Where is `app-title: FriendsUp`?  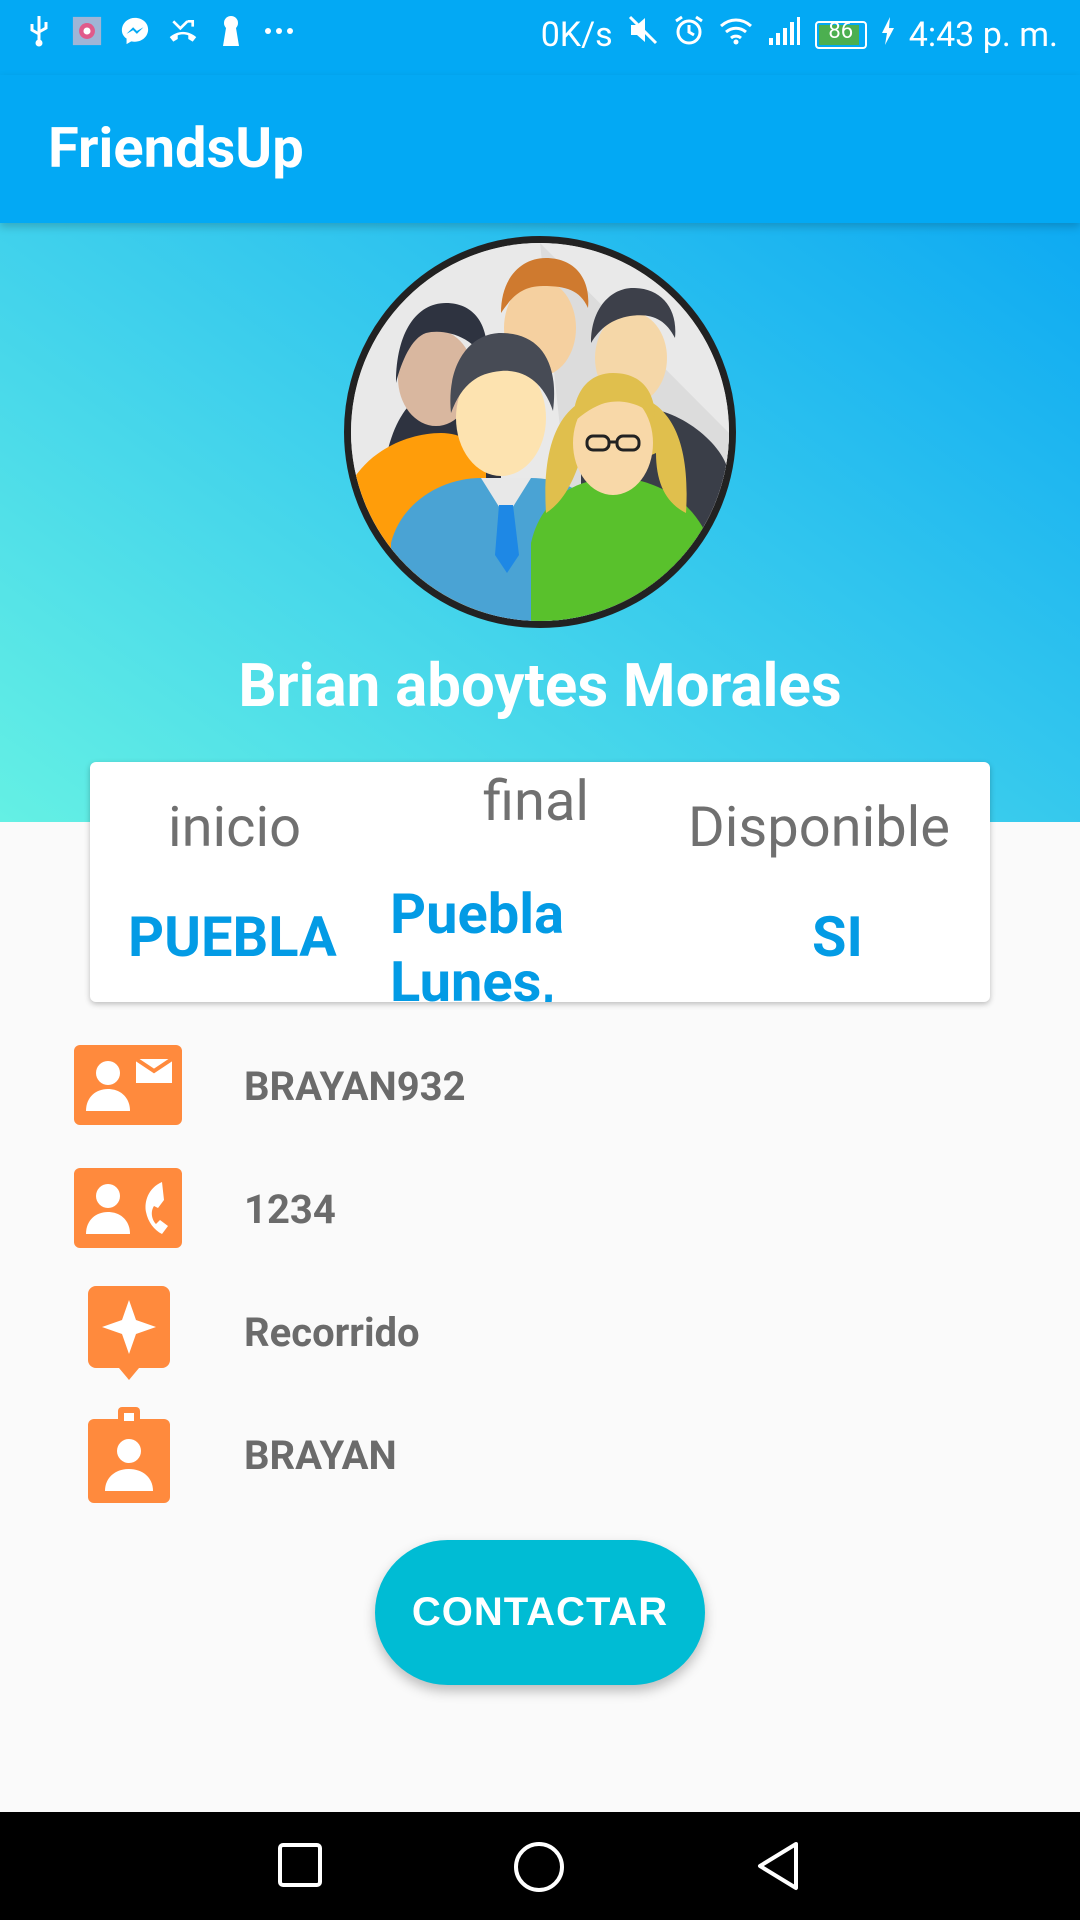
app-title: FriendsUp is located at coordinates (176, 148).